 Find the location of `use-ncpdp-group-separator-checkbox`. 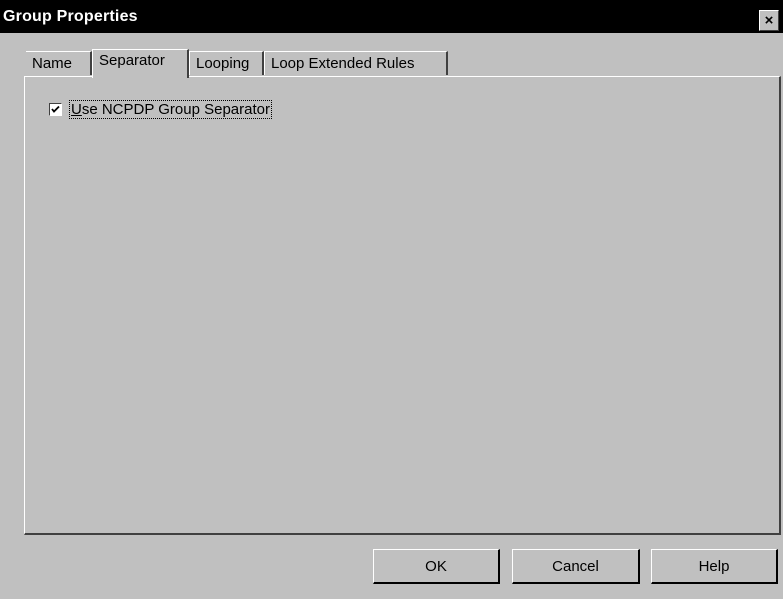

use-ncpdp-group-separator-checkbox is located at coordinates (55, 109).